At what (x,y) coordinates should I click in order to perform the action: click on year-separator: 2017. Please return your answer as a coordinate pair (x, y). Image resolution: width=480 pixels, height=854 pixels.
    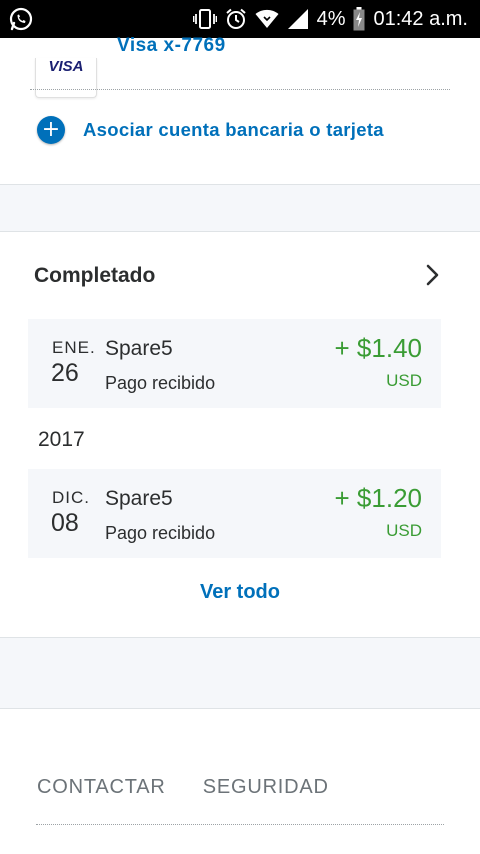
    Looking at the image, I should click on (61, 439).